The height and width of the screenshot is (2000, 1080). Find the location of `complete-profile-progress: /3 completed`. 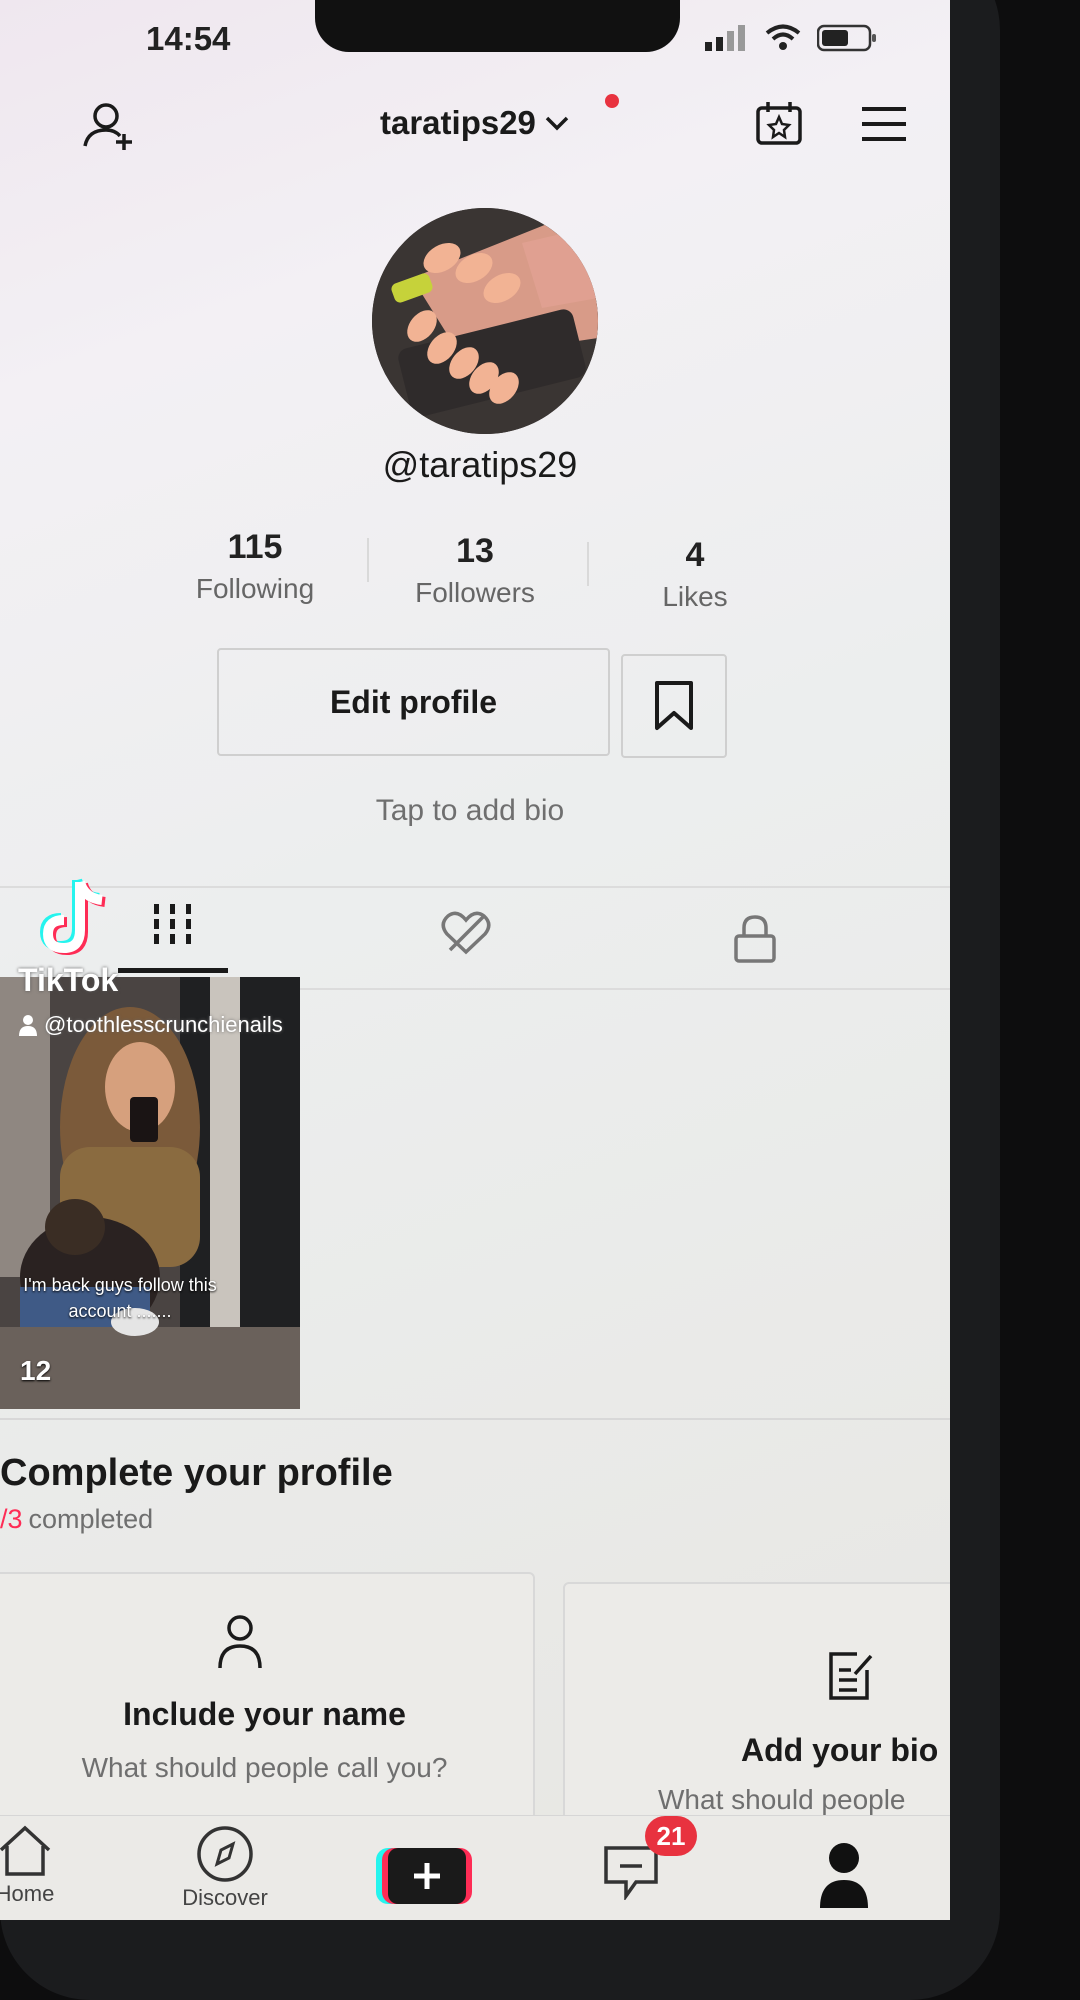

complete-profile-progress: /3 completed is located at coordinates (76, 1519).